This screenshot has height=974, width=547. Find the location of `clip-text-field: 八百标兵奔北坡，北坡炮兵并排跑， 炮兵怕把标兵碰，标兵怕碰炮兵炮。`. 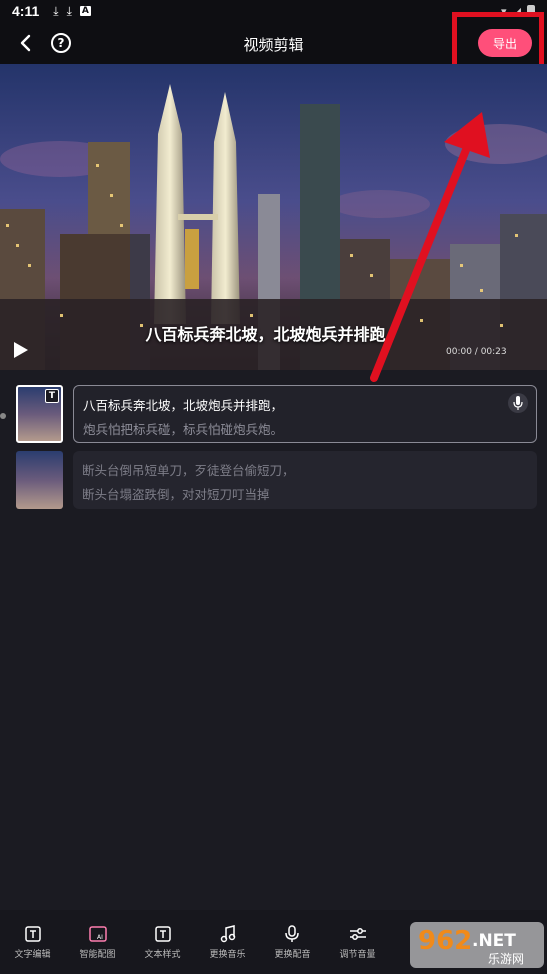

clip-text-field: 八百标兵奔北坡，北坡炮兵并排跑， 炮兵怕把标兵碰，标兵怕碰炮兵炮。 is located at coordinates (305, 414).